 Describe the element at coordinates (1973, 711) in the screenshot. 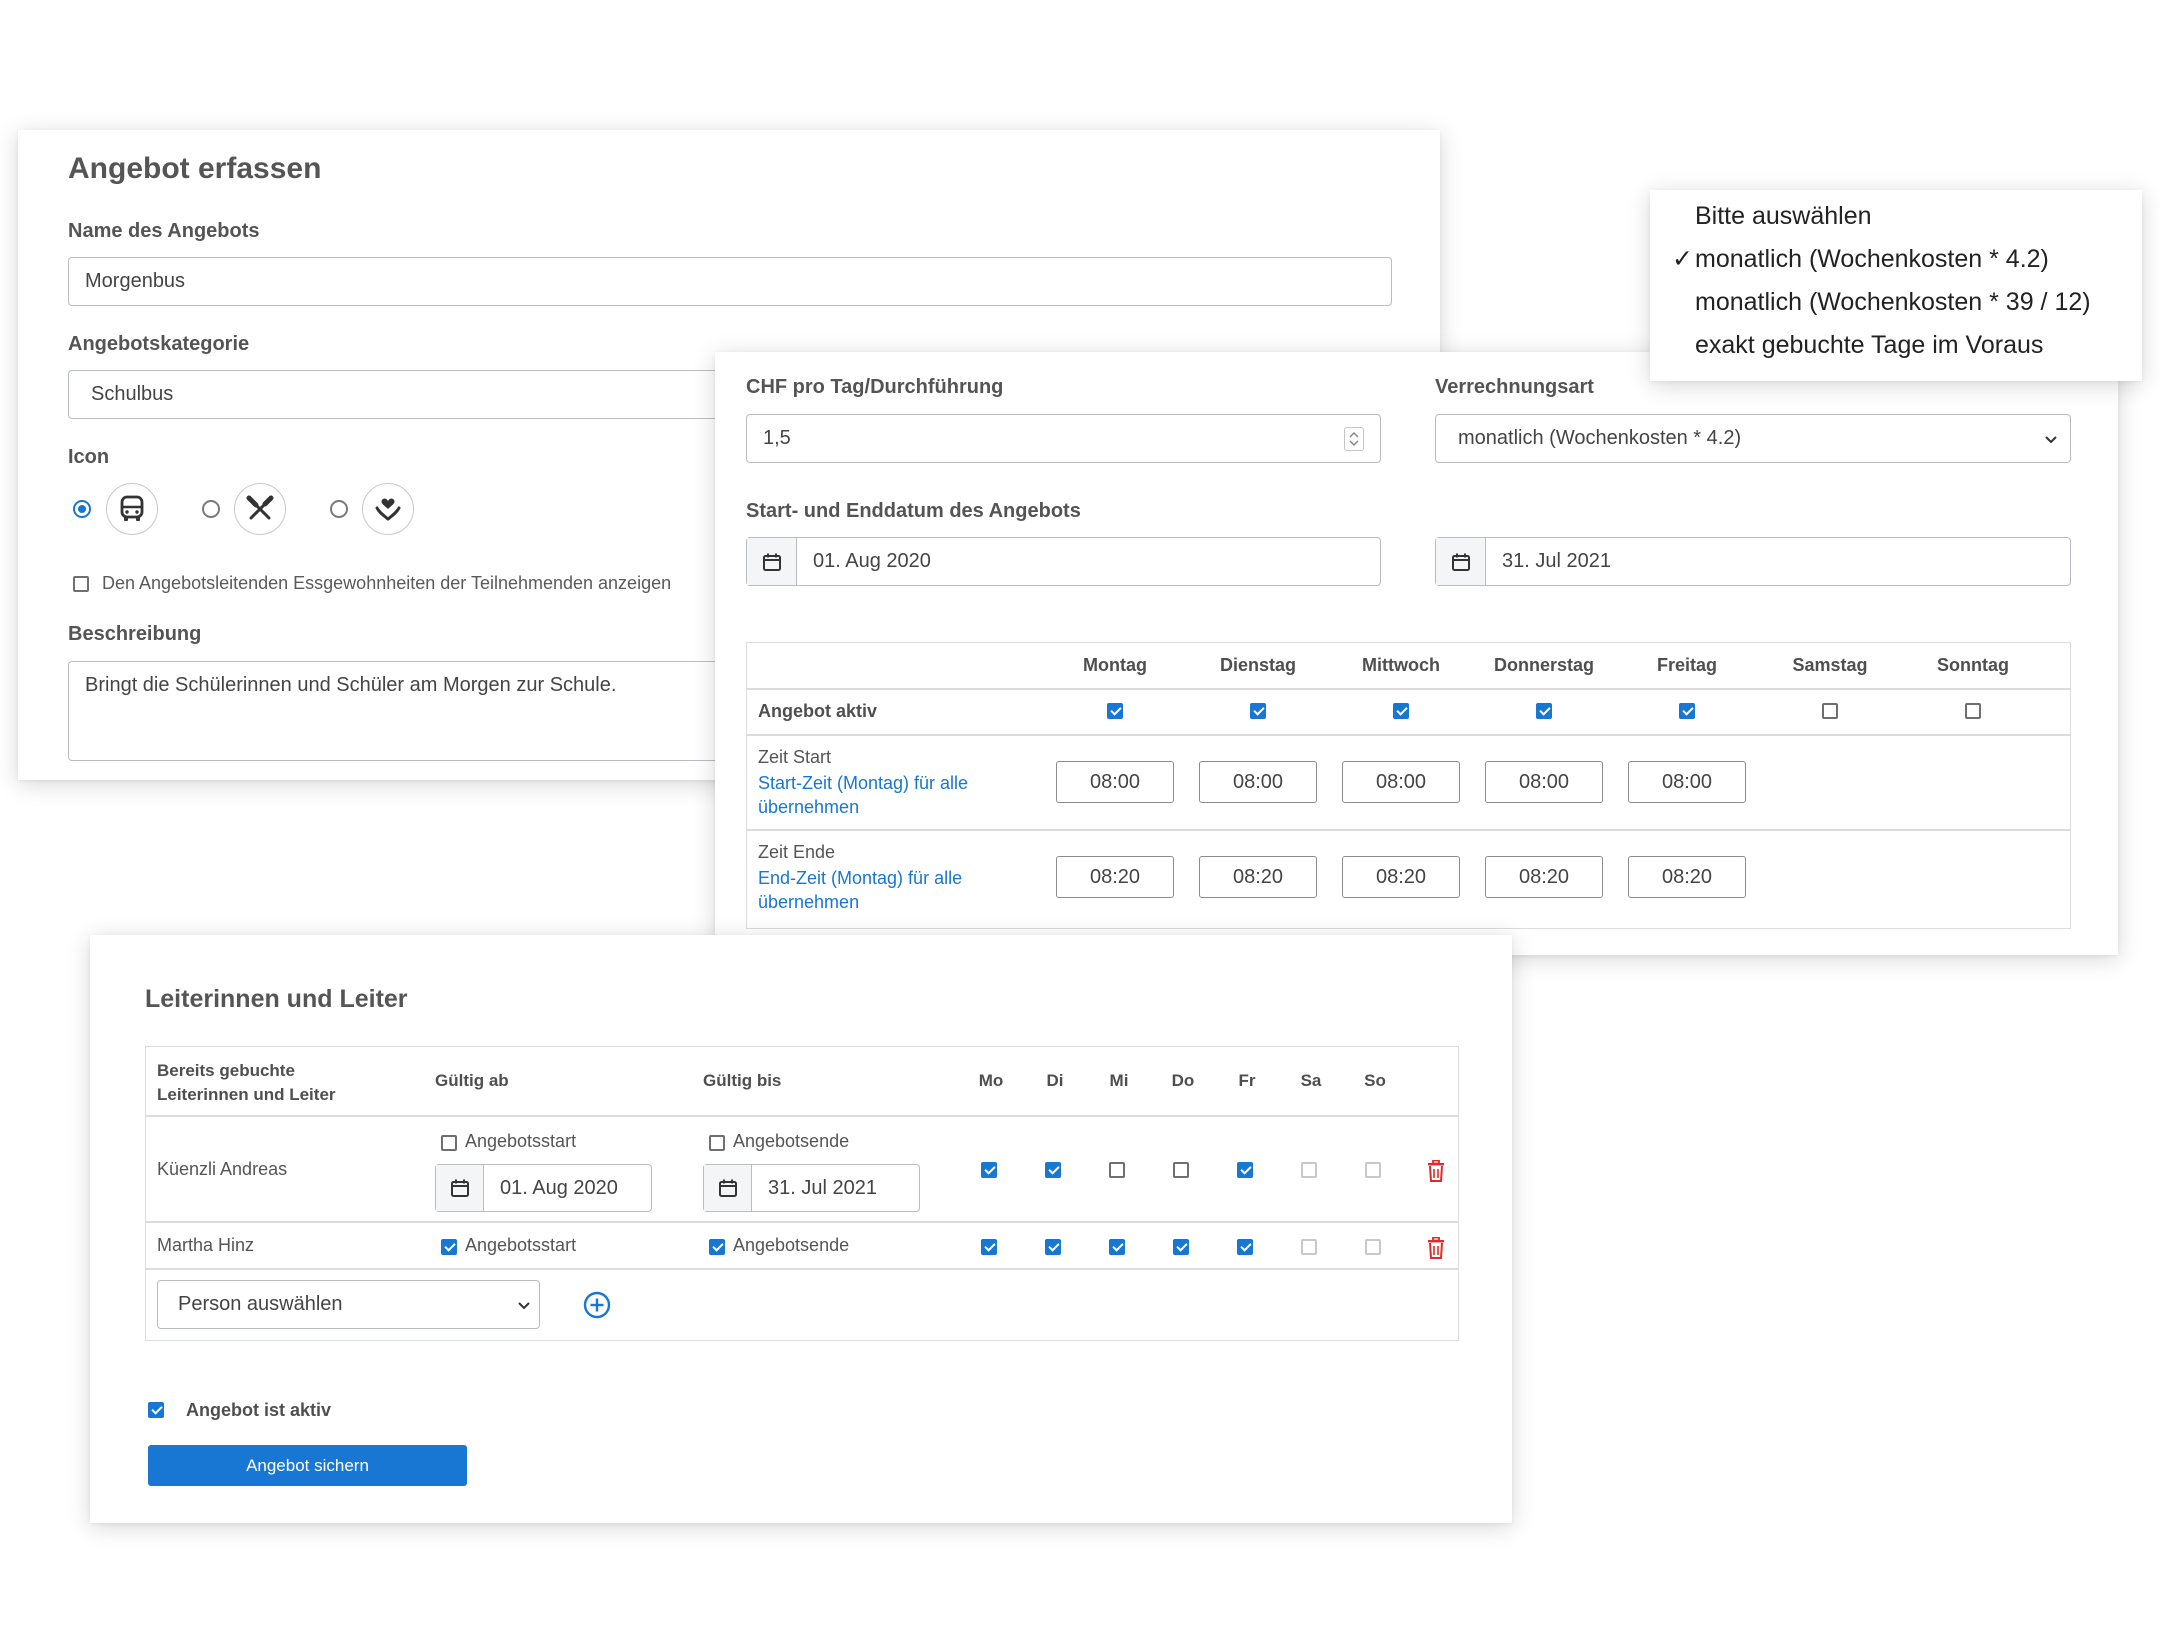

I see `active-checkbox-sun` at that location.